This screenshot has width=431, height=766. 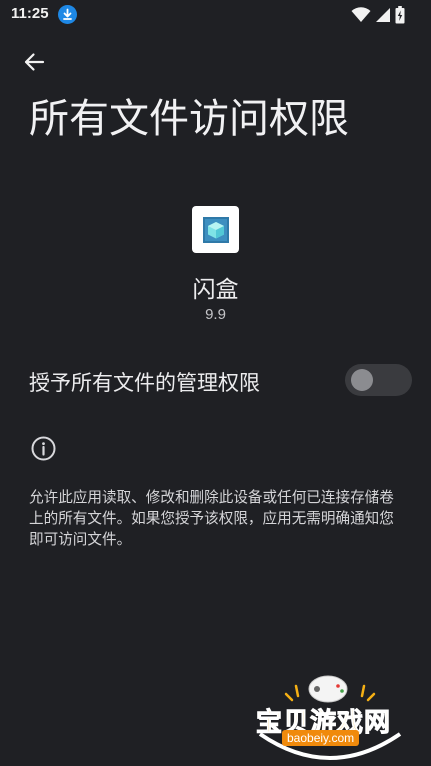 I want to click on all-files-access-switch, so click(x=378, y=380).